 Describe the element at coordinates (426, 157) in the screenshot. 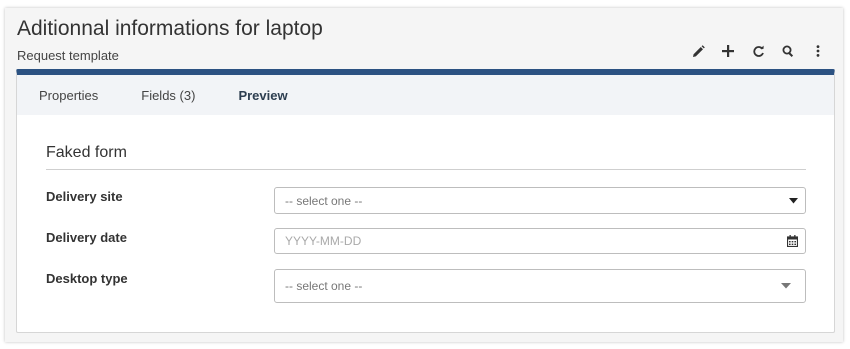

I see `form-legend: Faked form` at that location.